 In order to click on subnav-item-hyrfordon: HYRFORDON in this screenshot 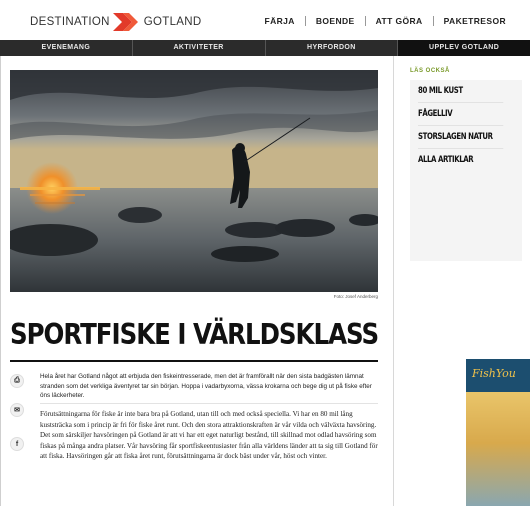, I will do `click(331, 48)`.